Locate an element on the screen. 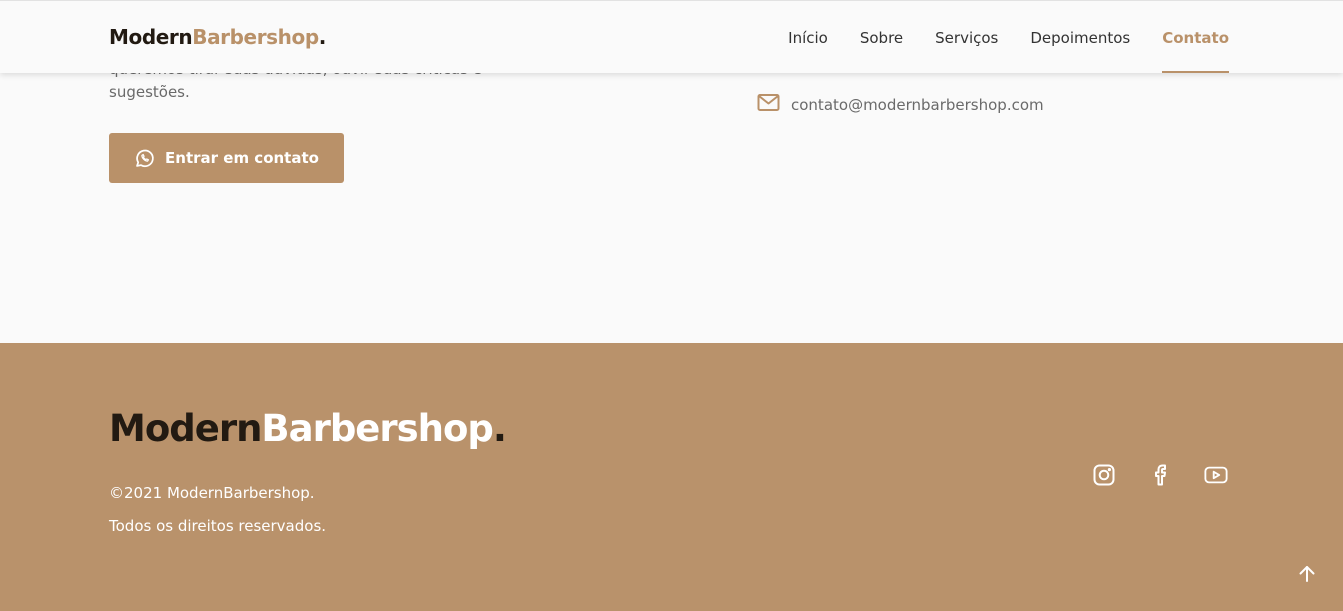 The height and width of the screenshot is (611, 1343). facebook-icon is located at coordinates (1160, 475).